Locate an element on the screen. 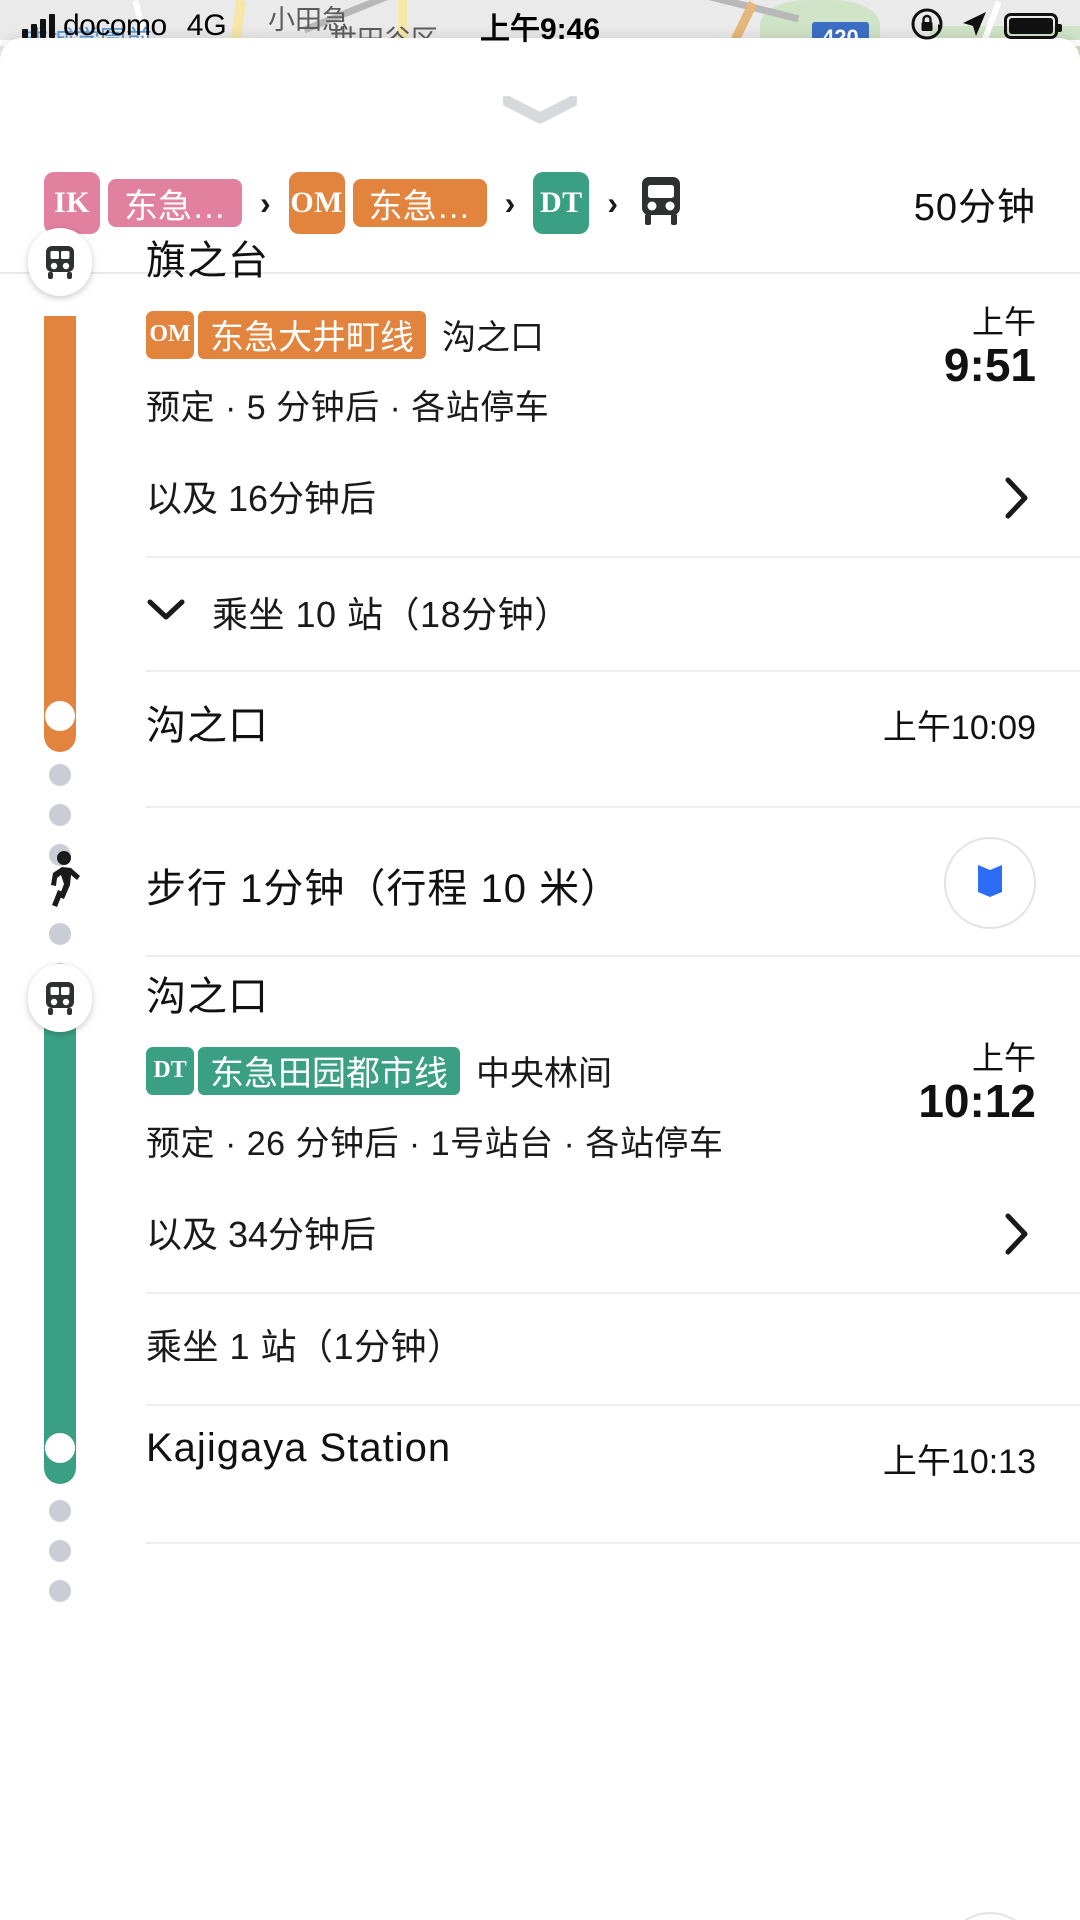 The width and height of the screenshot is (1080, 1920). rotation-lock-icon is located at coordinates (927, 26).